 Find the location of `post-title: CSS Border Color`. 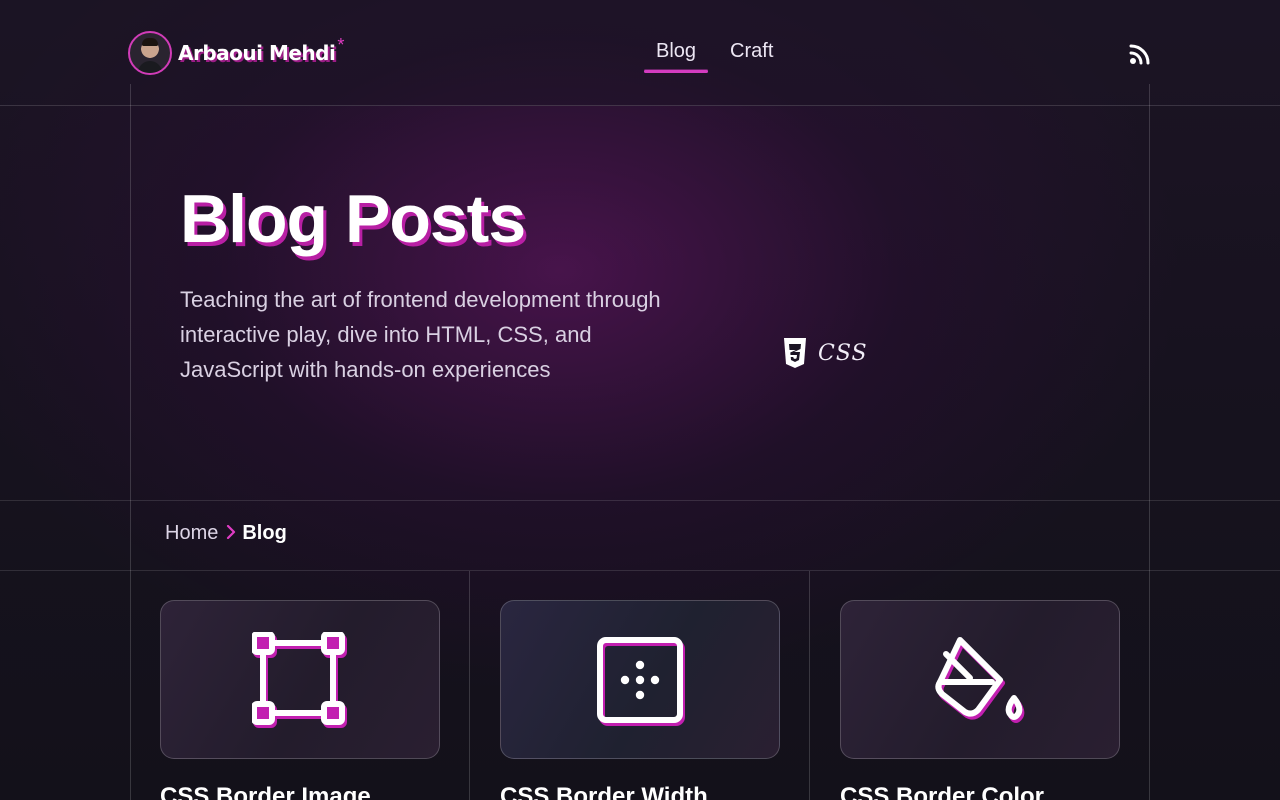

post-title: CSS Border Color is located at coordinates (980, 791).